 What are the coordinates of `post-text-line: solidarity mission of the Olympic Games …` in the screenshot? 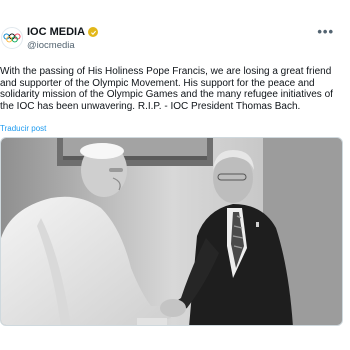 It's located at (166, 95).